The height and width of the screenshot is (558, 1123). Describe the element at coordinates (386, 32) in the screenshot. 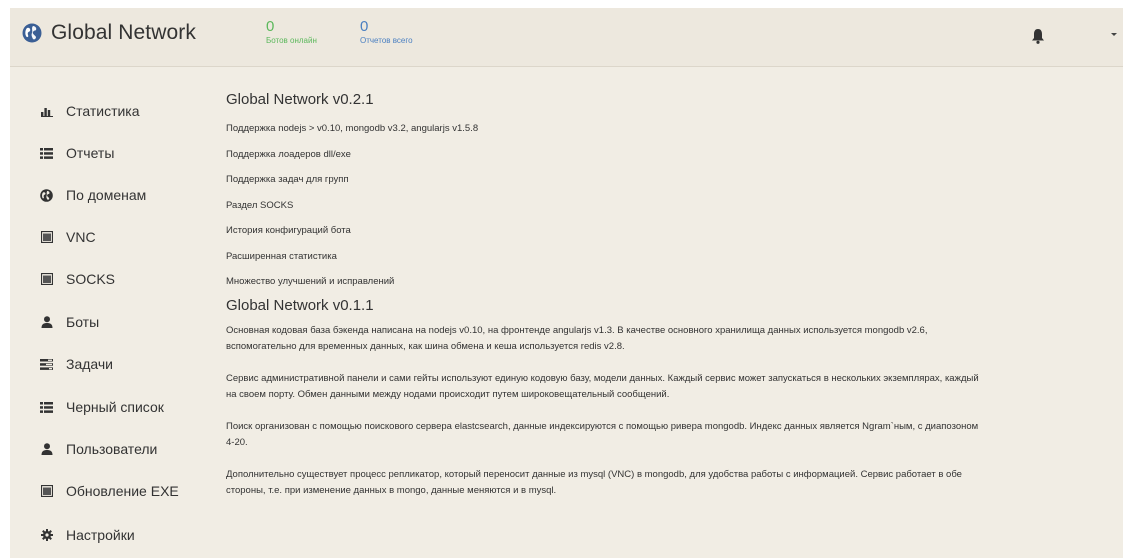

I see `reports-total-stat: 0 Отчетов всего` at that location.